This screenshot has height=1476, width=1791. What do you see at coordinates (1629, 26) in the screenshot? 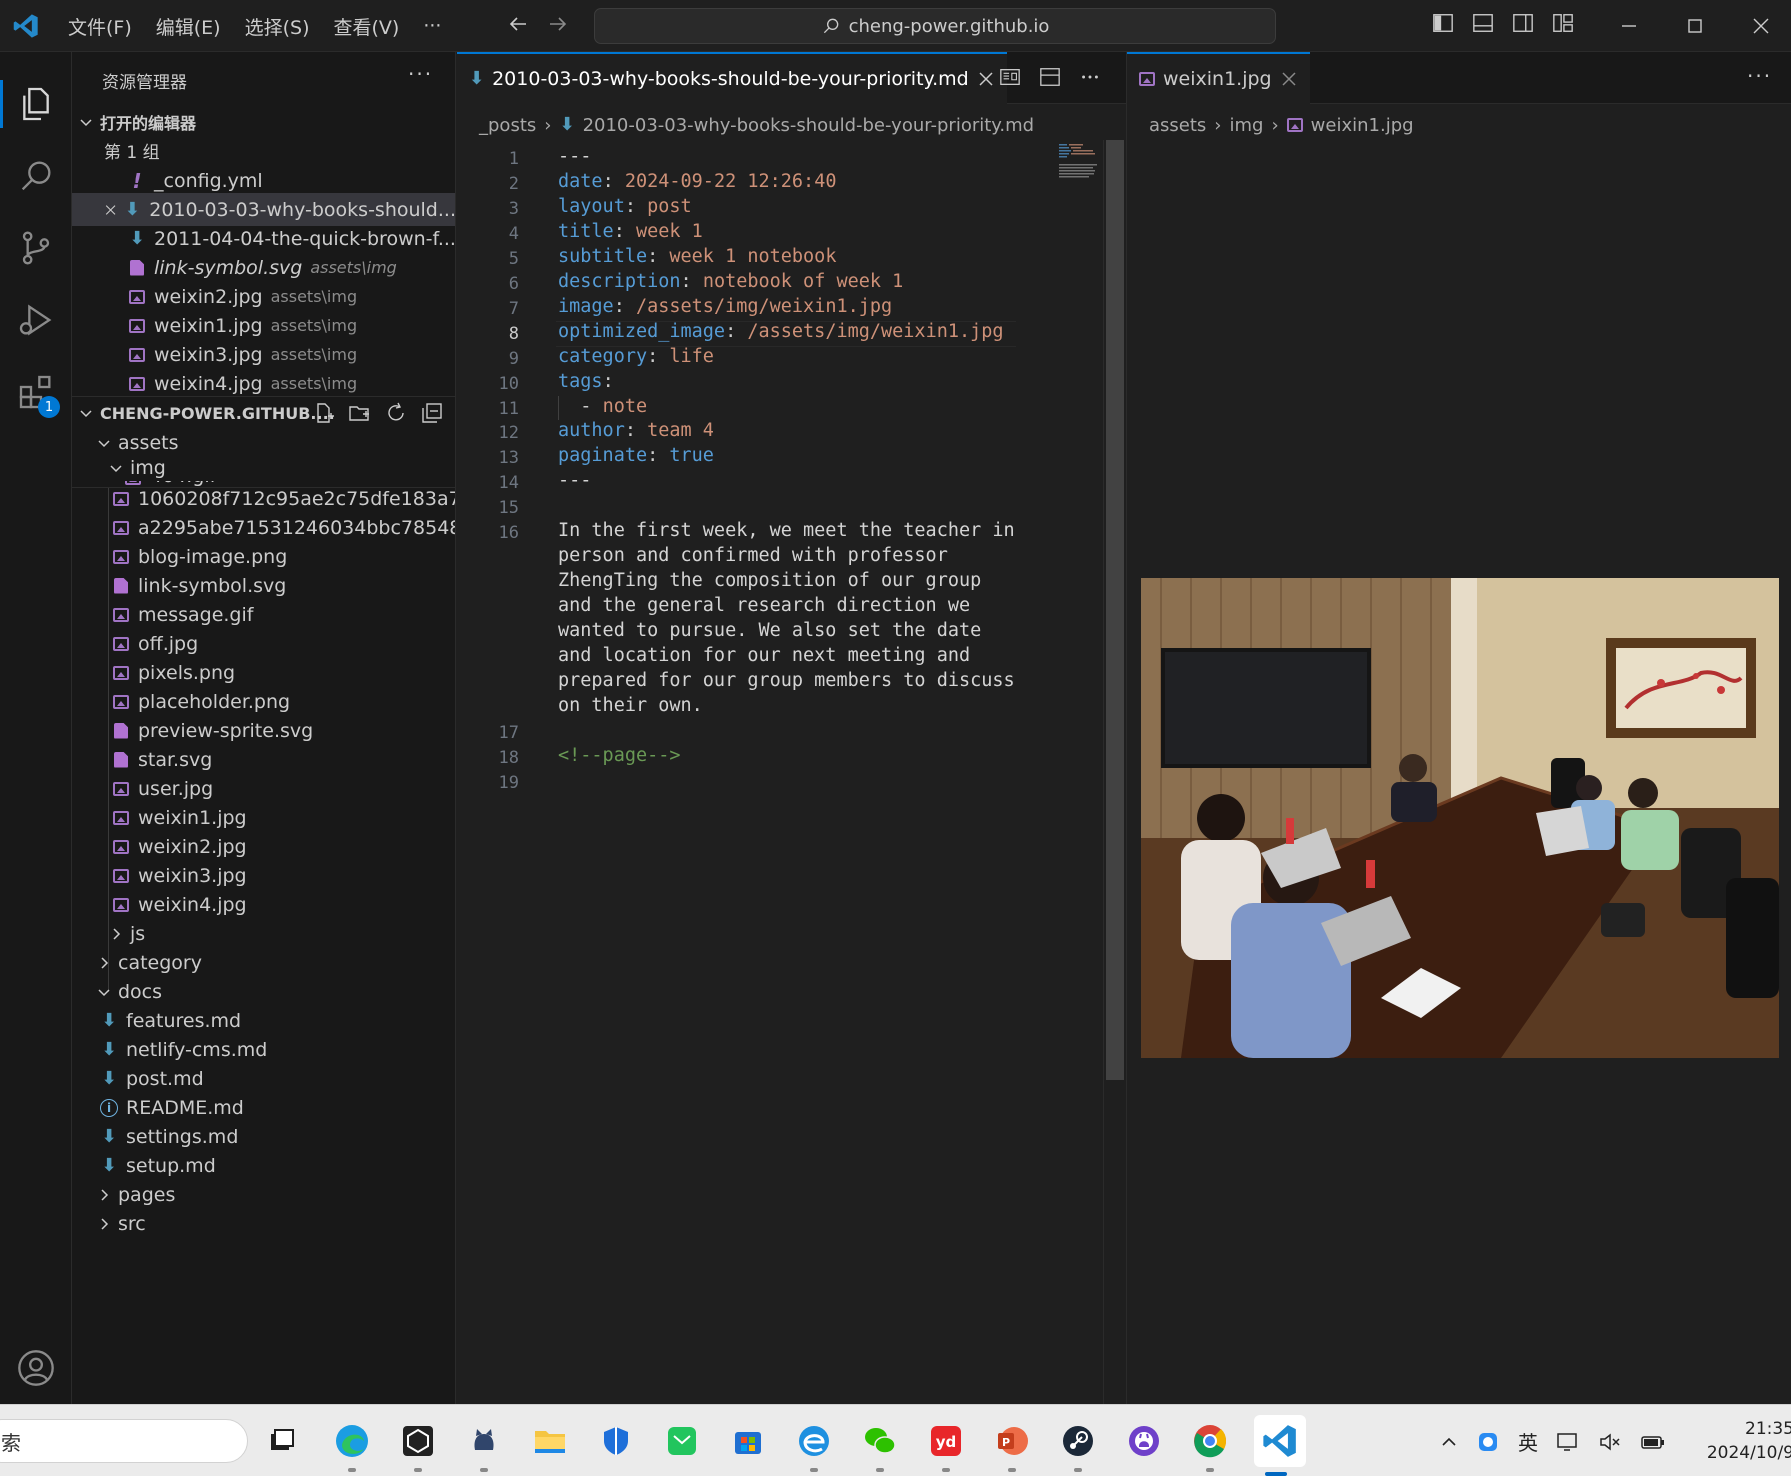
I see `minimize-button` at bounding box center [1629, 26].